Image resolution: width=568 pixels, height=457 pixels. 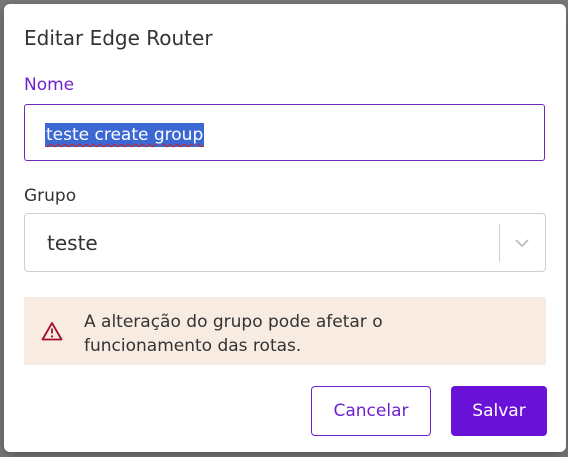 I want to click on group-select-value: teste, so click(x=72, y=243).